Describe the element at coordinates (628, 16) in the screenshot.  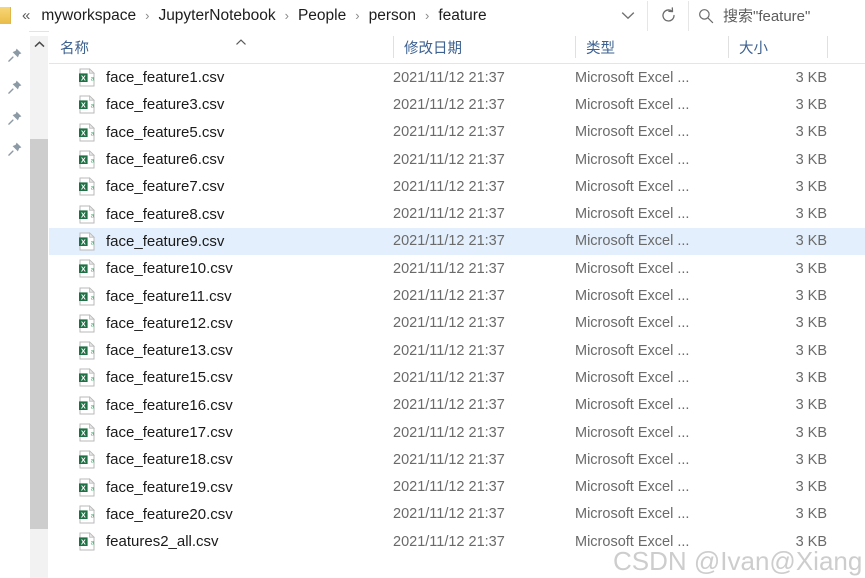
I see `chevron-down-icon` at that location.